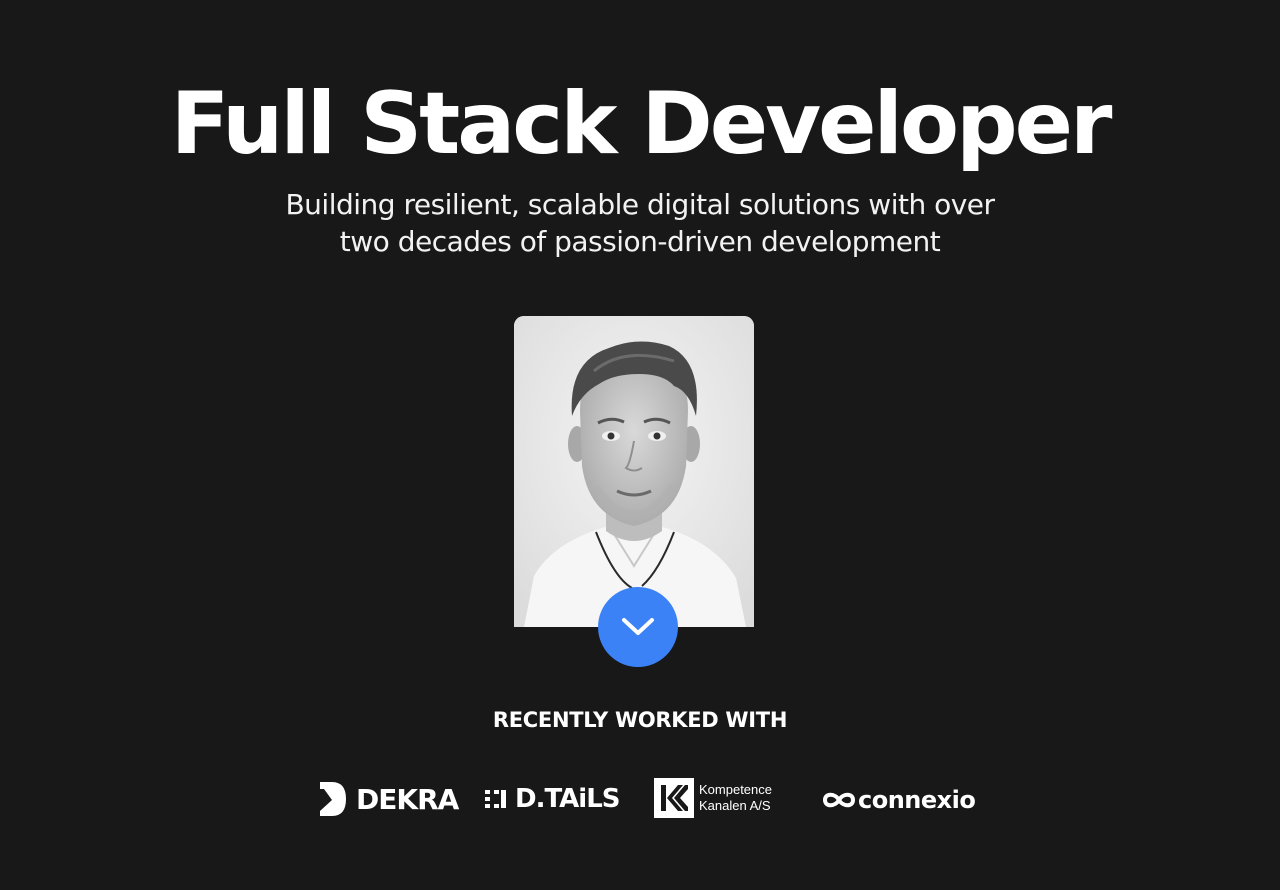  I want to click on client-name-kompetence-kanalen: Kompetence Kanalen A/S, so click(735, 798).